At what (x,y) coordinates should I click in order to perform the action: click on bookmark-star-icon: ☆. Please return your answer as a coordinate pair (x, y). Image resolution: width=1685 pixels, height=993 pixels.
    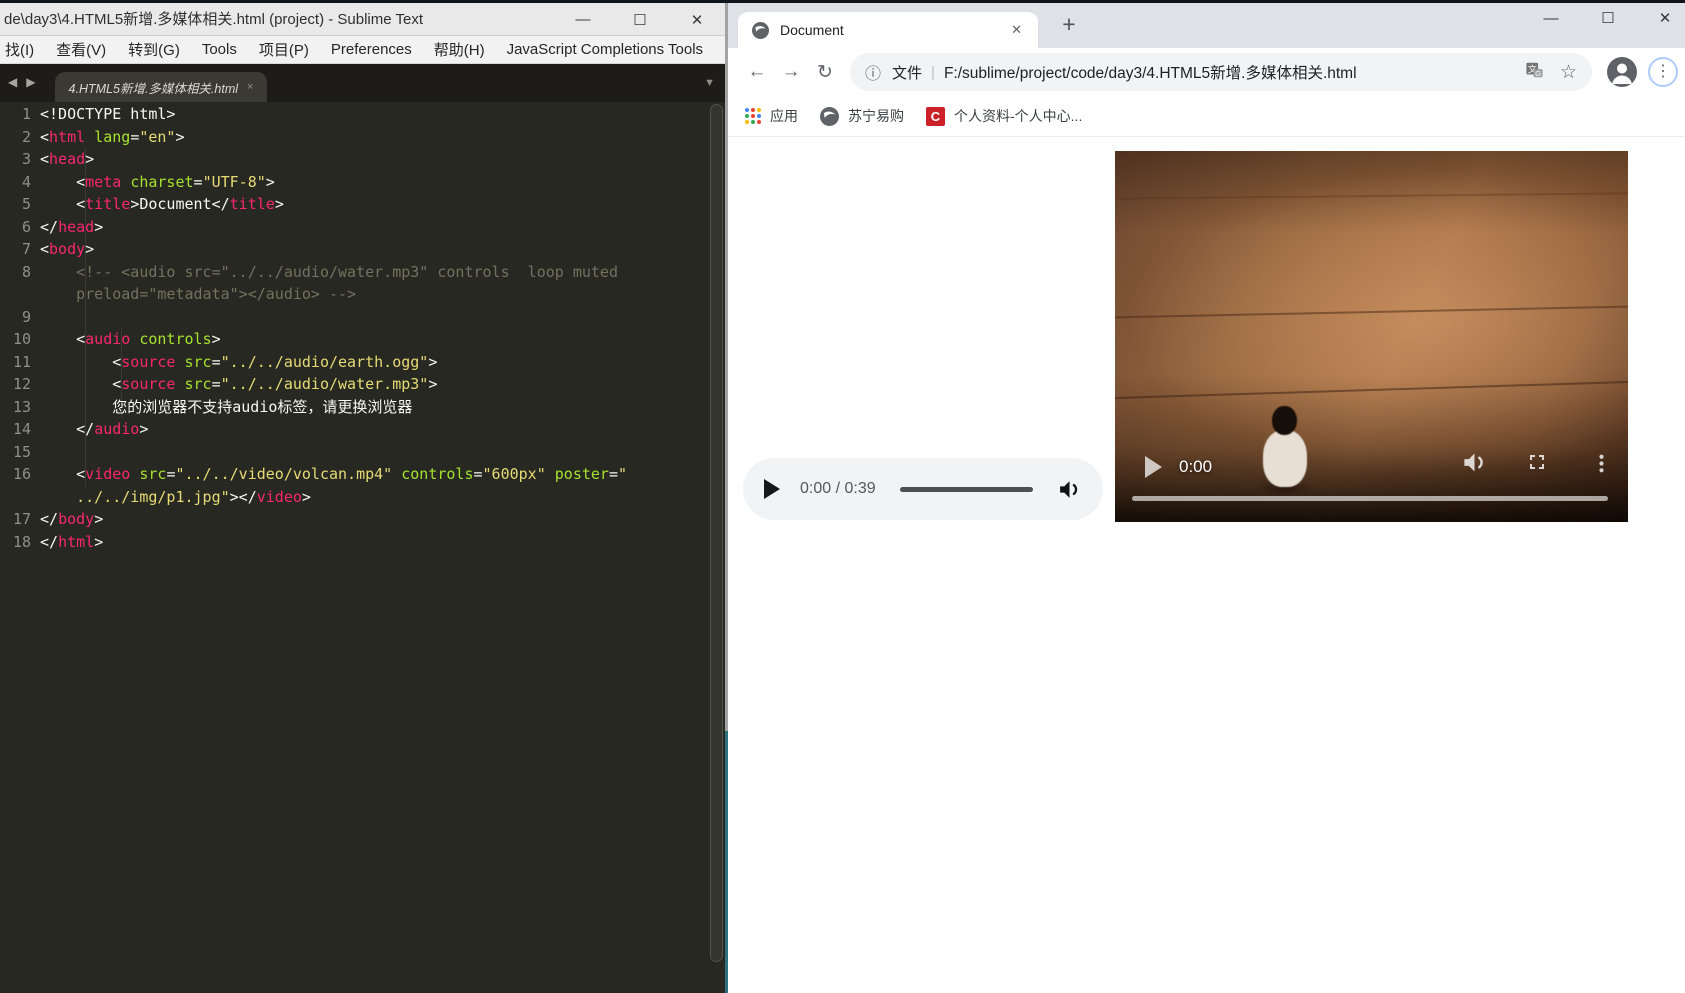
    Looking at the image, I should click on (1568, 72).